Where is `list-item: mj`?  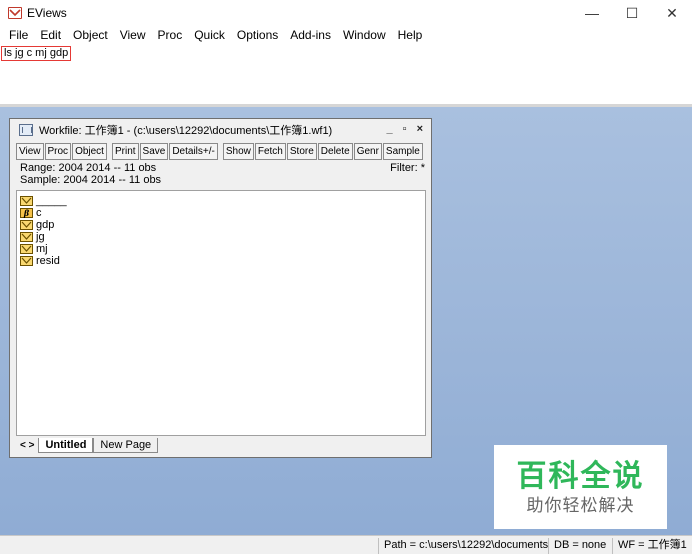 list-item: mj is located at coordinates (34, 249).